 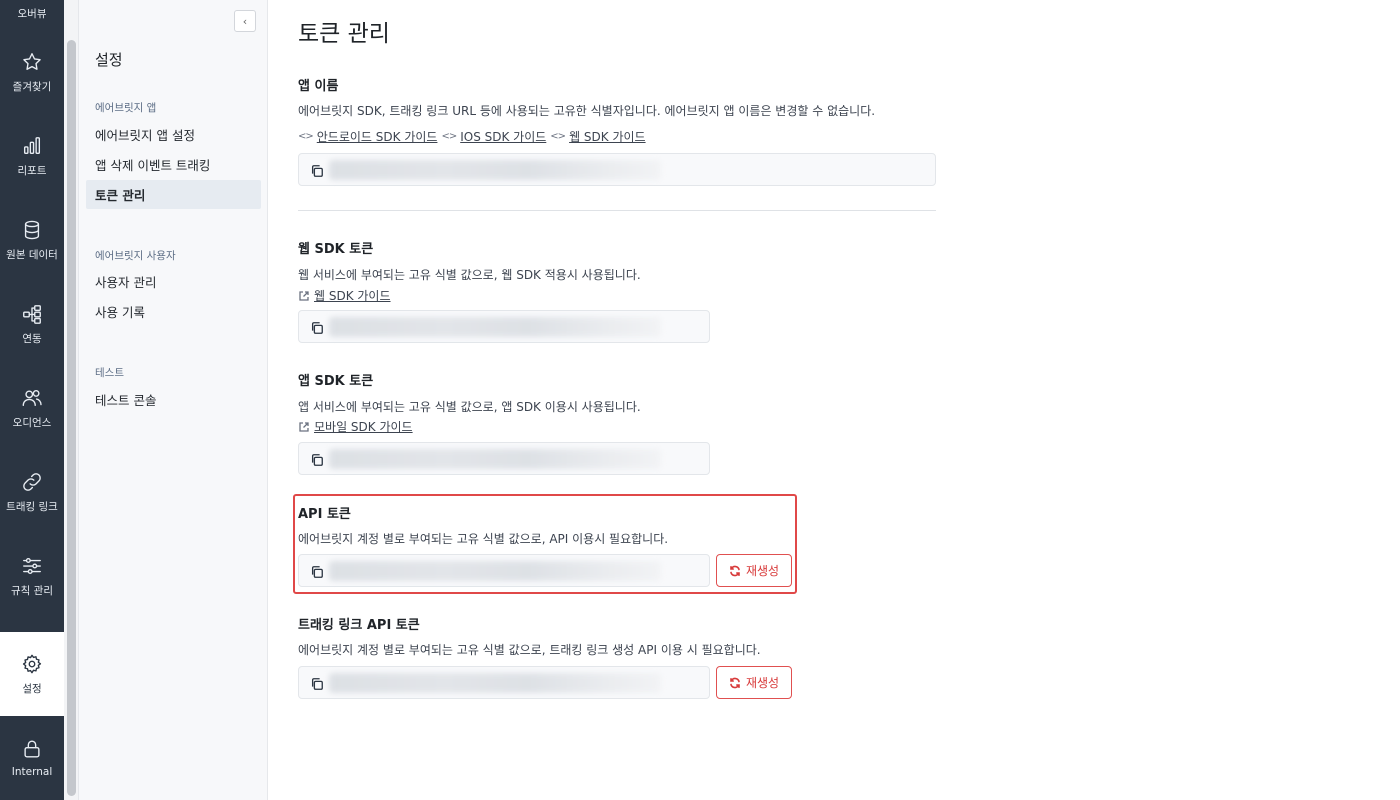 I want to click on rail-item-internal: Internal, so click(x=32, y=758).